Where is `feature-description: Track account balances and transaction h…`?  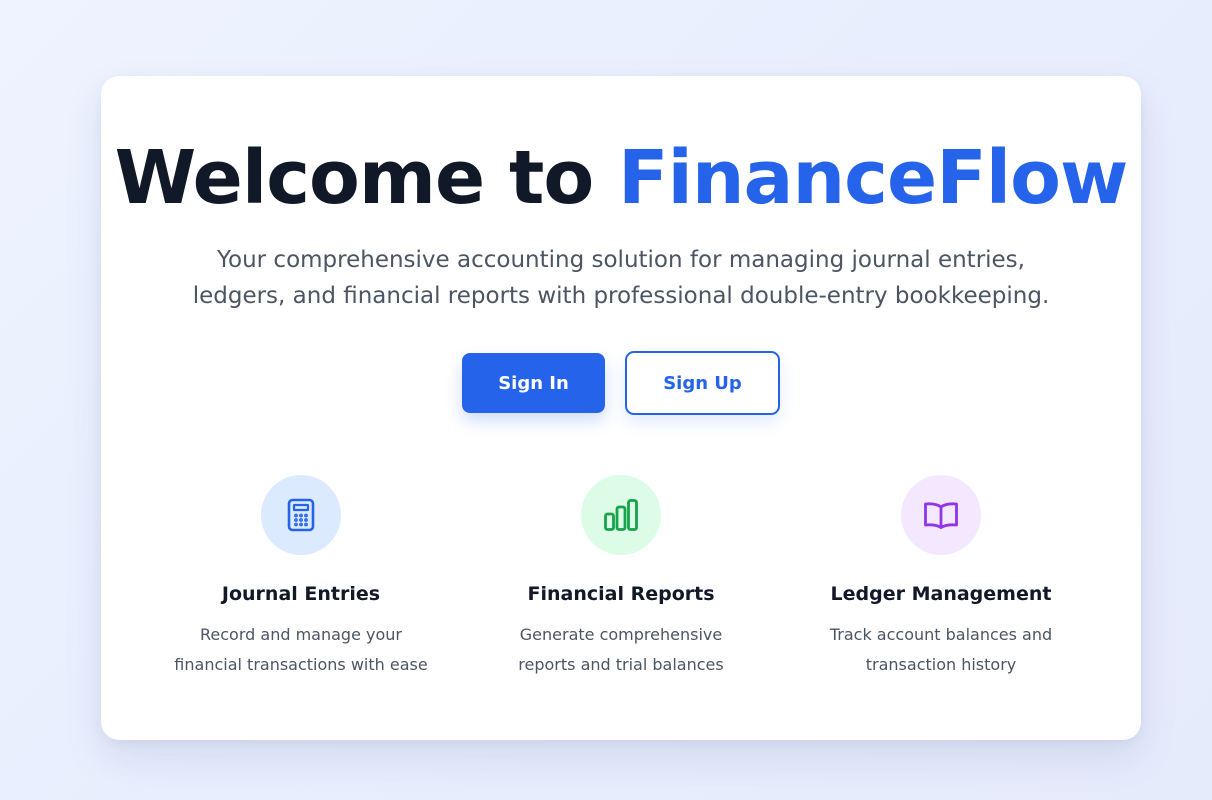
feature-description: Track account balances and transaction h… is located at coordinates (941, 650).